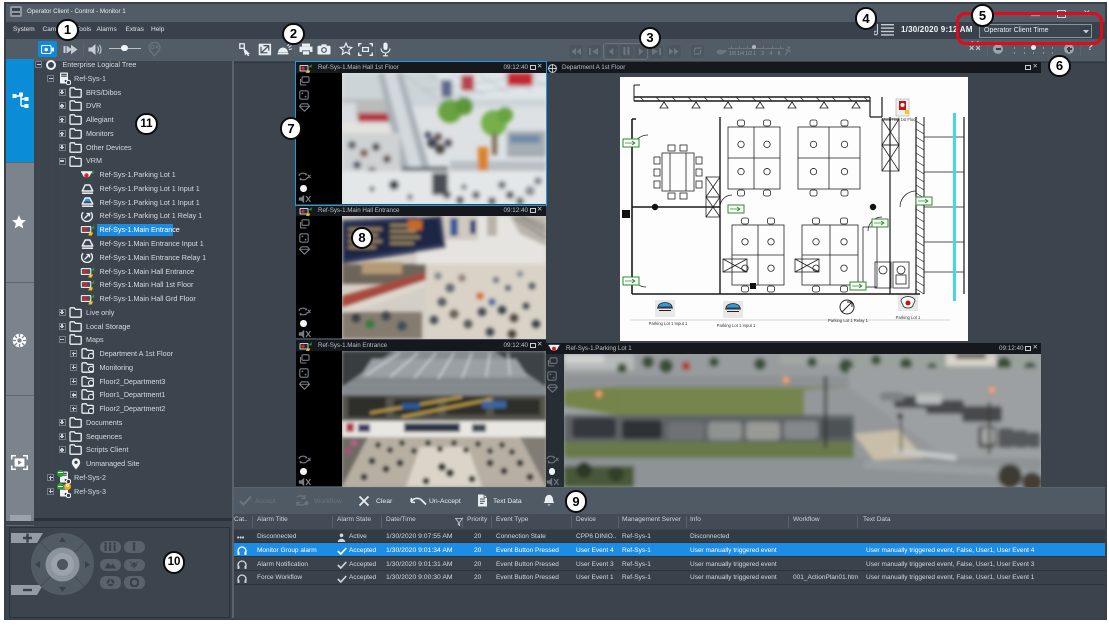 Image resolution: width=1109 pixels, height=625 pixels. What do you see at coordinates (900, 119) in the screenshot?
I see `svg-text: Main Hall 1st Floor` at bounding box center [900, 119].